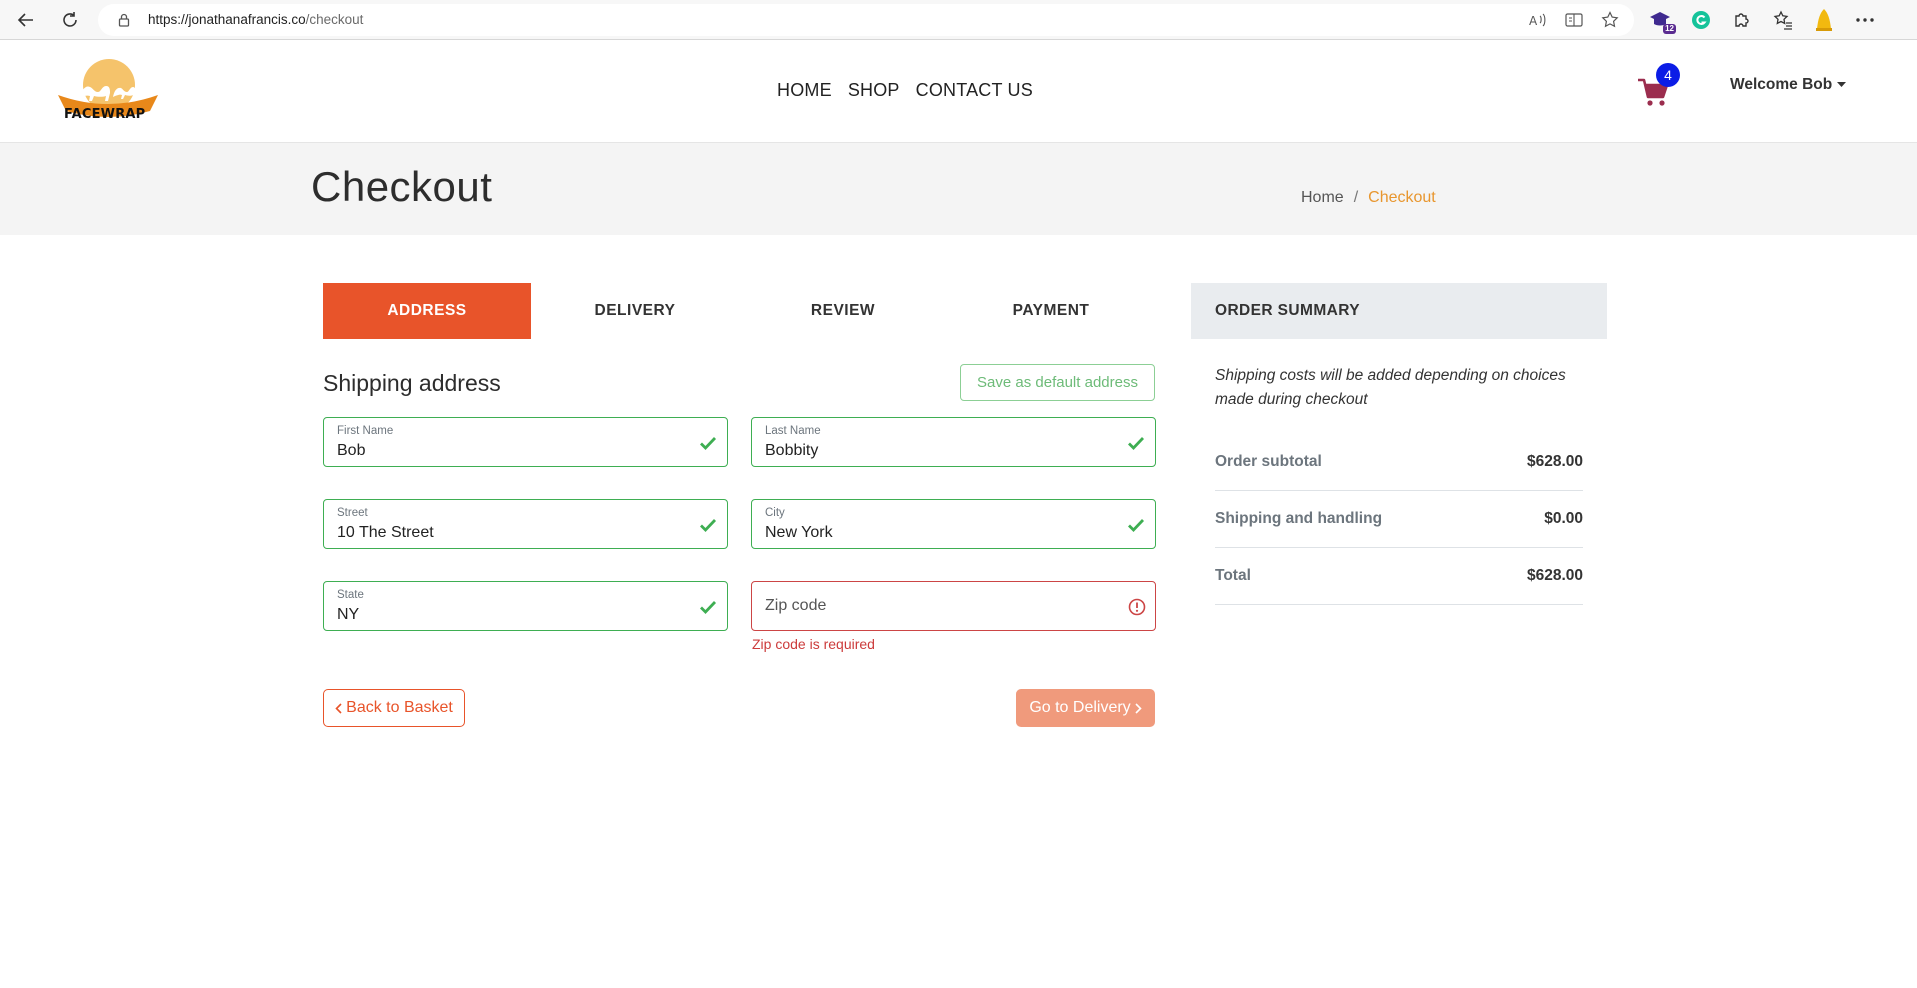 Image resolution: width=1917 pixels, height=988 pixels. I want to click on url-path: /checkout, so click(334, 19).